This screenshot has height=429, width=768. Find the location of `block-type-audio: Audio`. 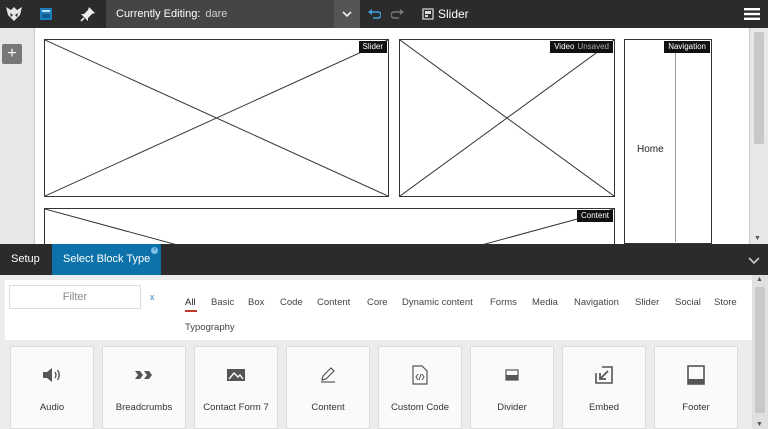

block-type-audio: Audio is located at coordinates (52, 387).